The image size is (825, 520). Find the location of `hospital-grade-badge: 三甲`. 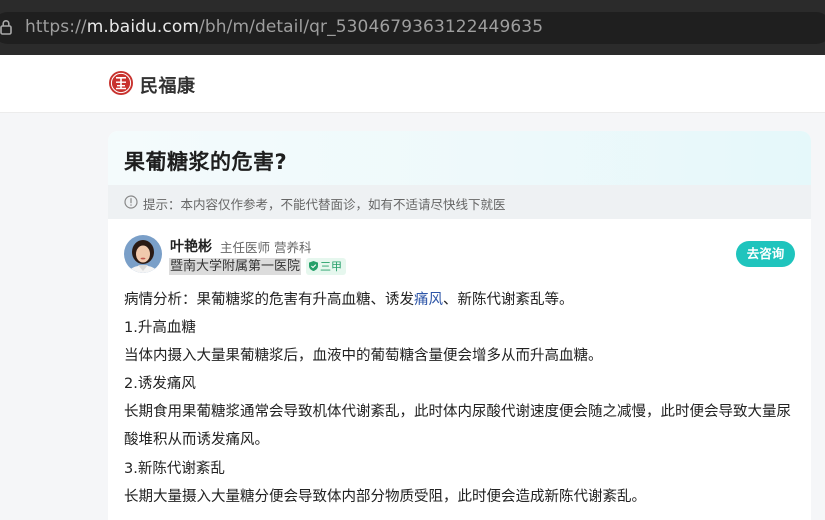

hospital-grade-badge: 三甲 is located at coordinates (326, 266).